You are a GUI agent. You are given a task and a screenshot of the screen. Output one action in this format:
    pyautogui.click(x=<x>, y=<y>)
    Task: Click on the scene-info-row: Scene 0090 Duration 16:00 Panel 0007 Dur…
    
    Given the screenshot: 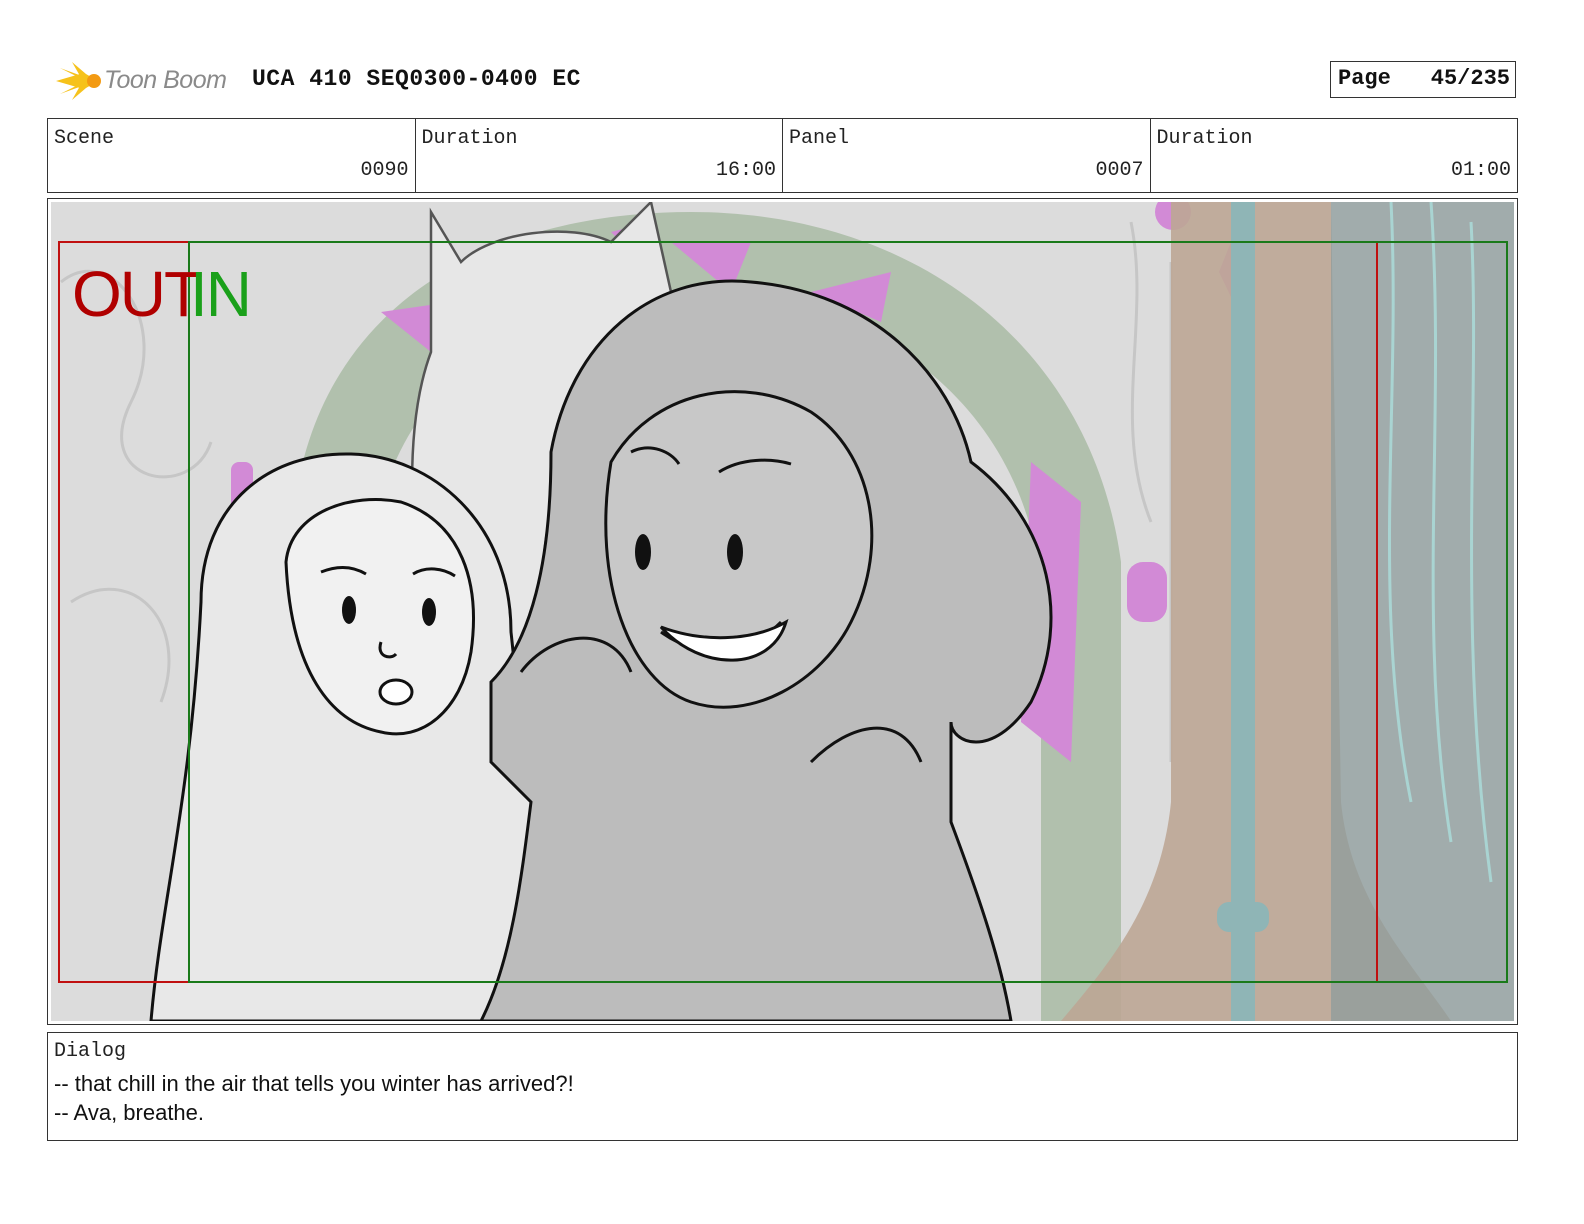 What is the action you would take?
    pyautogui.click(x=782, y=155)
    